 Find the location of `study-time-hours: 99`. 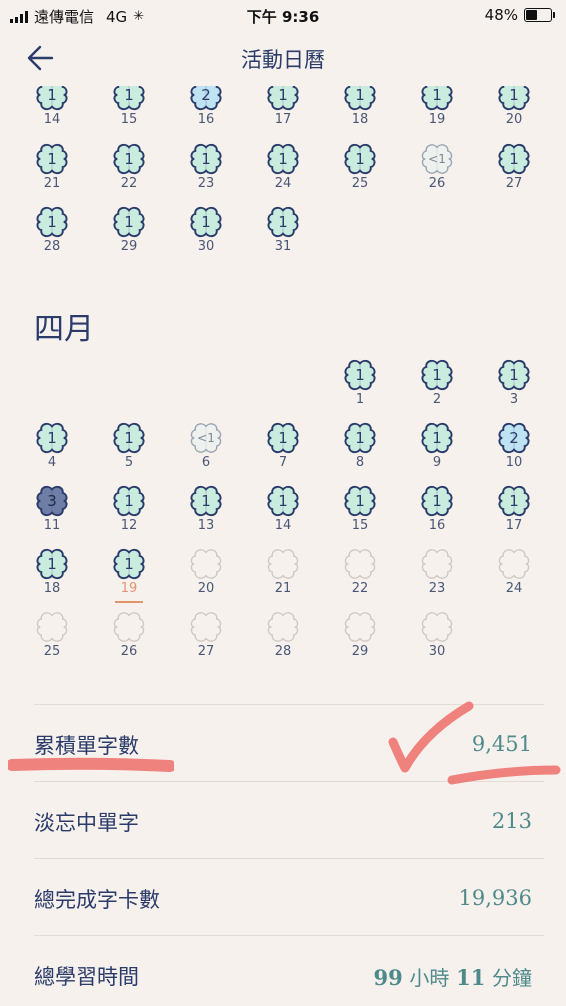

study-time-hours: 99 is located at coordinates (388, 977).